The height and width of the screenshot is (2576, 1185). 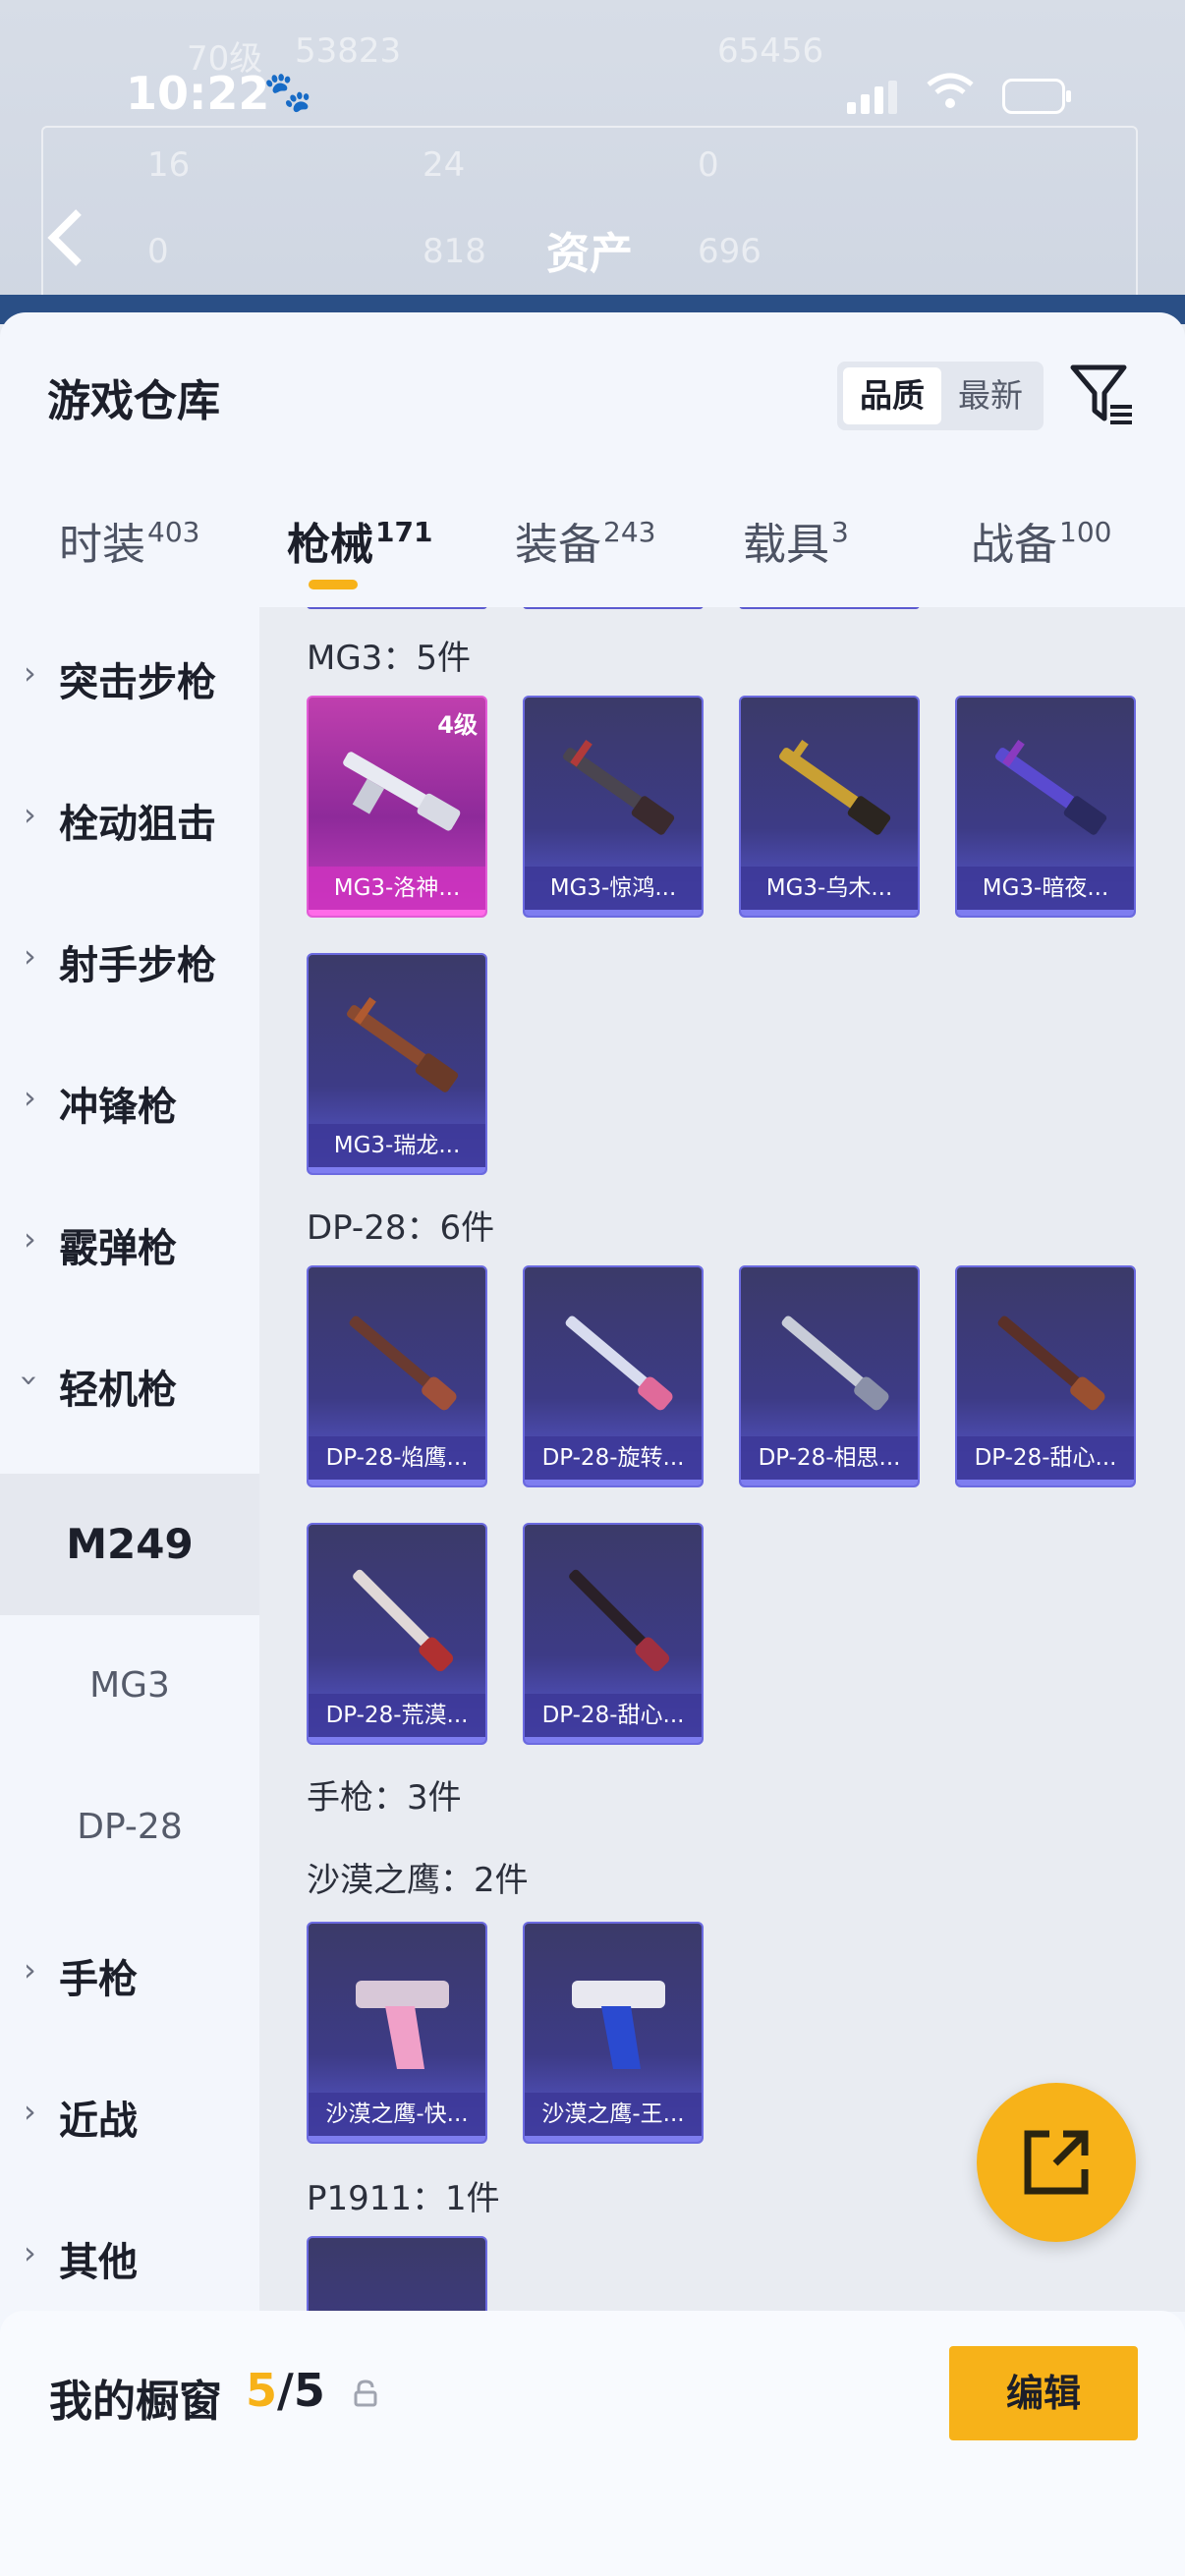 What do you see at coordinates (130, 2114) in the screenshot?
I see `sidebar-item-melee: › 近战` at bounding box center [130, 2114].